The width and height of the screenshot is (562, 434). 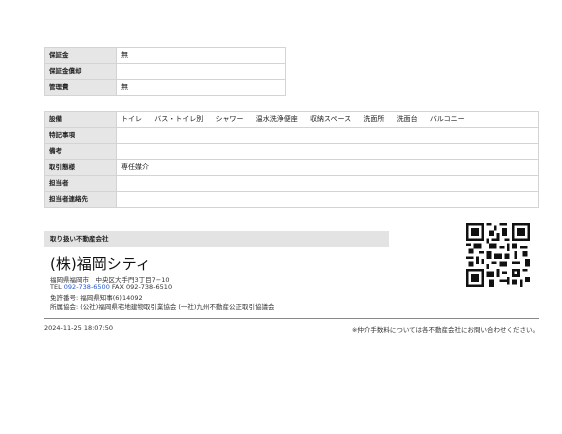 I want to click on contact-line: TEL 092-738-6500 FAX 092-738-6510, so click(x=111, y=287).